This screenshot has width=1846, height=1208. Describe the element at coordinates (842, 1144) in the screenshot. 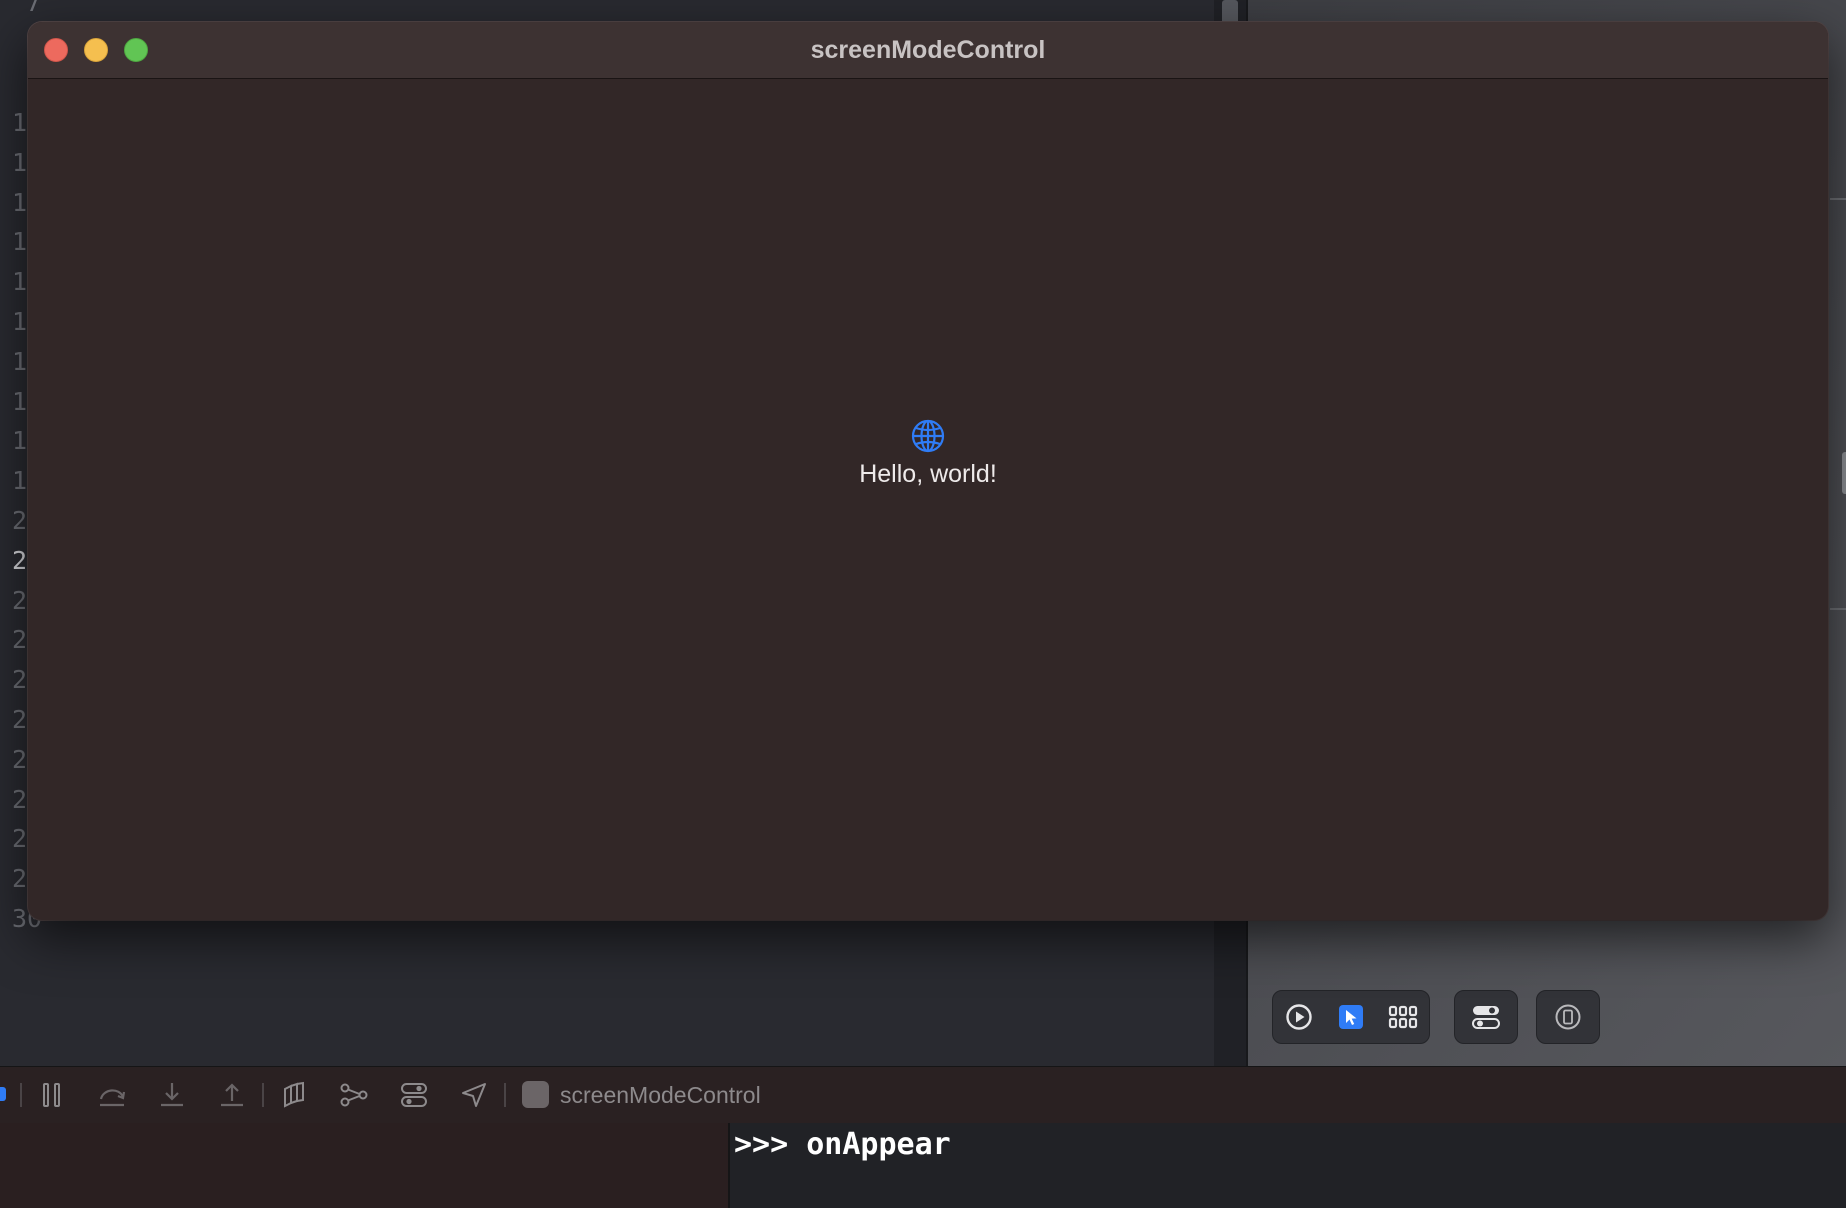

I see `console-line: >>> onAppear` at that location.